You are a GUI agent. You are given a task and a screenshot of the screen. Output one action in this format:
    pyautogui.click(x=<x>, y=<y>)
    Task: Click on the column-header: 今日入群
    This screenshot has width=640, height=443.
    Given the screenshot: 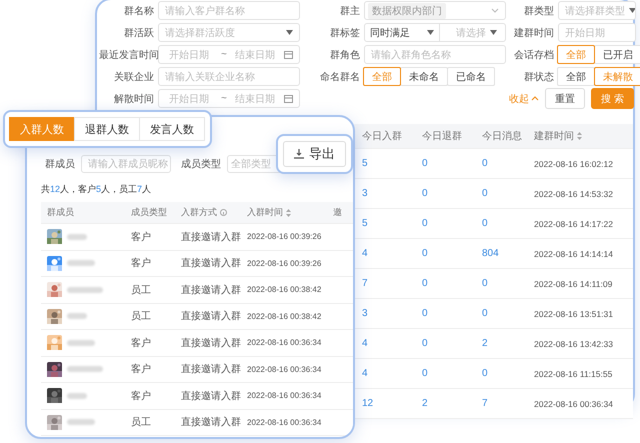 What is the action you would take?
    pyautogui.click(x=382, y=136)
    